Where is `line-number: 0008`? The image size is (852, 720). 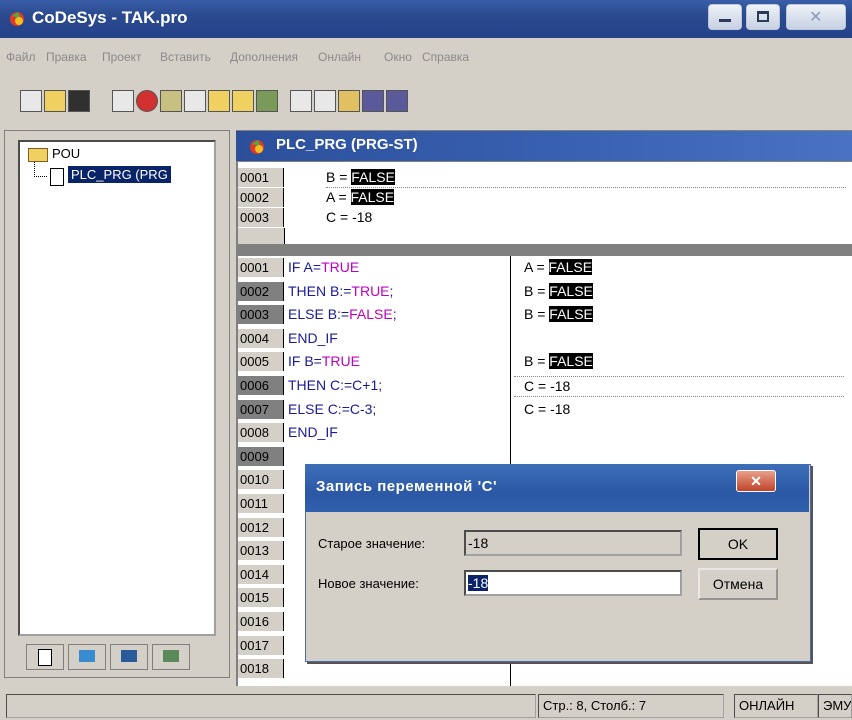 line-number: 0008 is located at coordinates (261, 433).